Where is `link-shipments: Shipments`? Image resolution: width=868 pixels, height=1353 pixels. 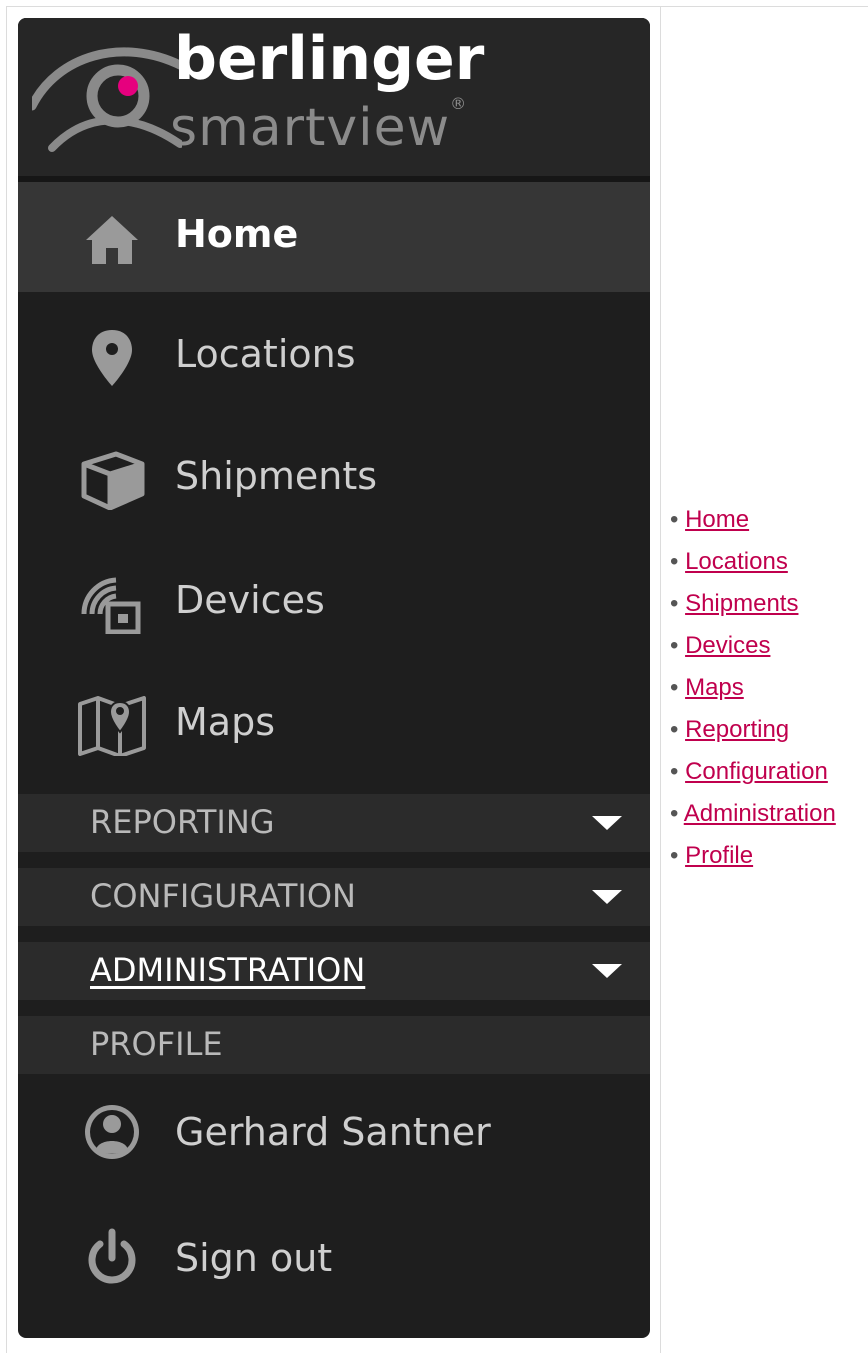
link-shipments: Shipments is located at coordinates (741, 603).